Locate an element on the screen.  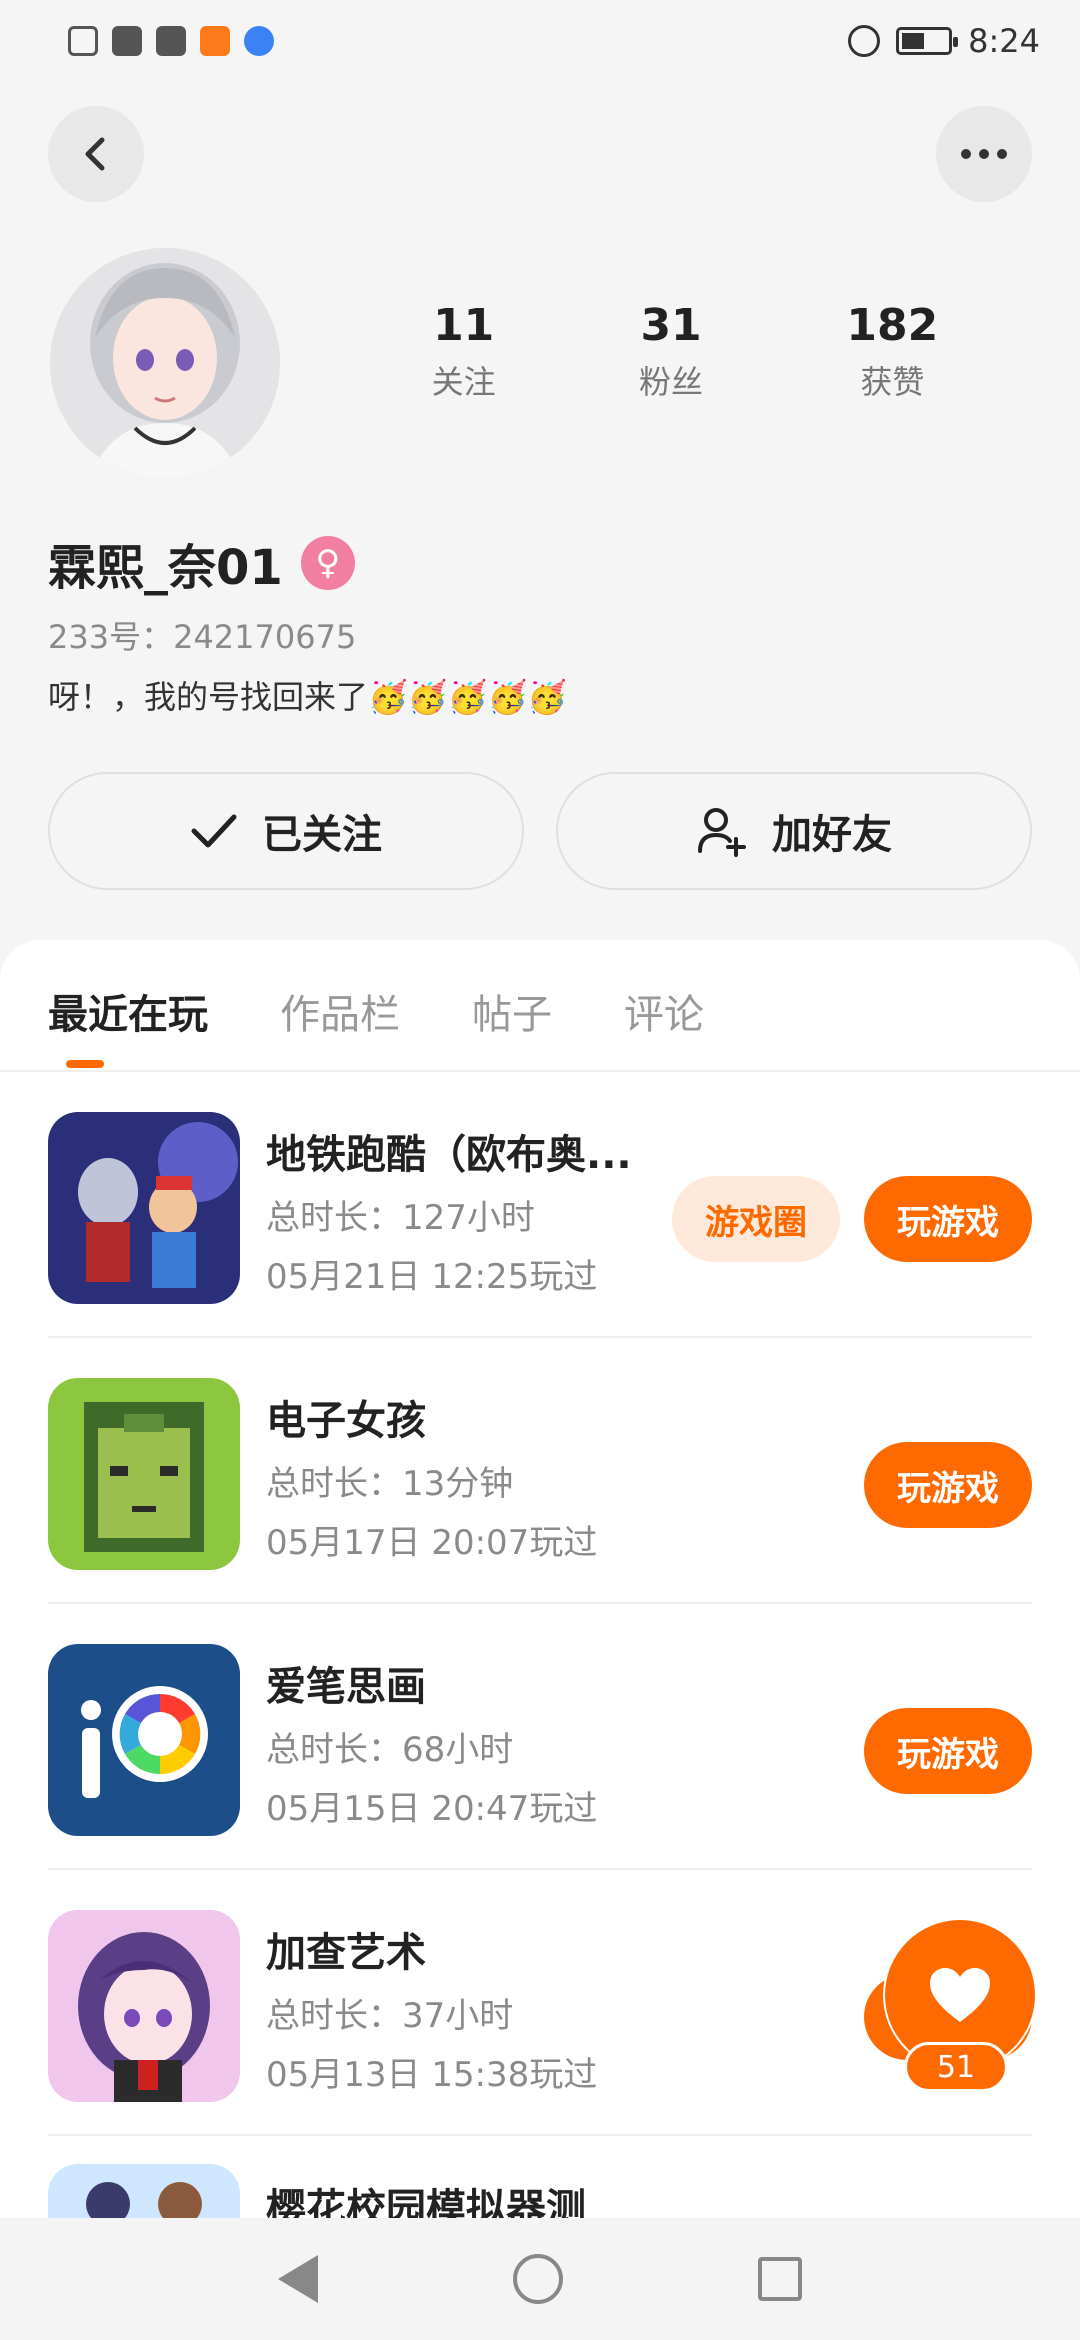
profile-tabs: 最近在玩 作品栏 帖子 评论 is located at coordinates (376, 1011).